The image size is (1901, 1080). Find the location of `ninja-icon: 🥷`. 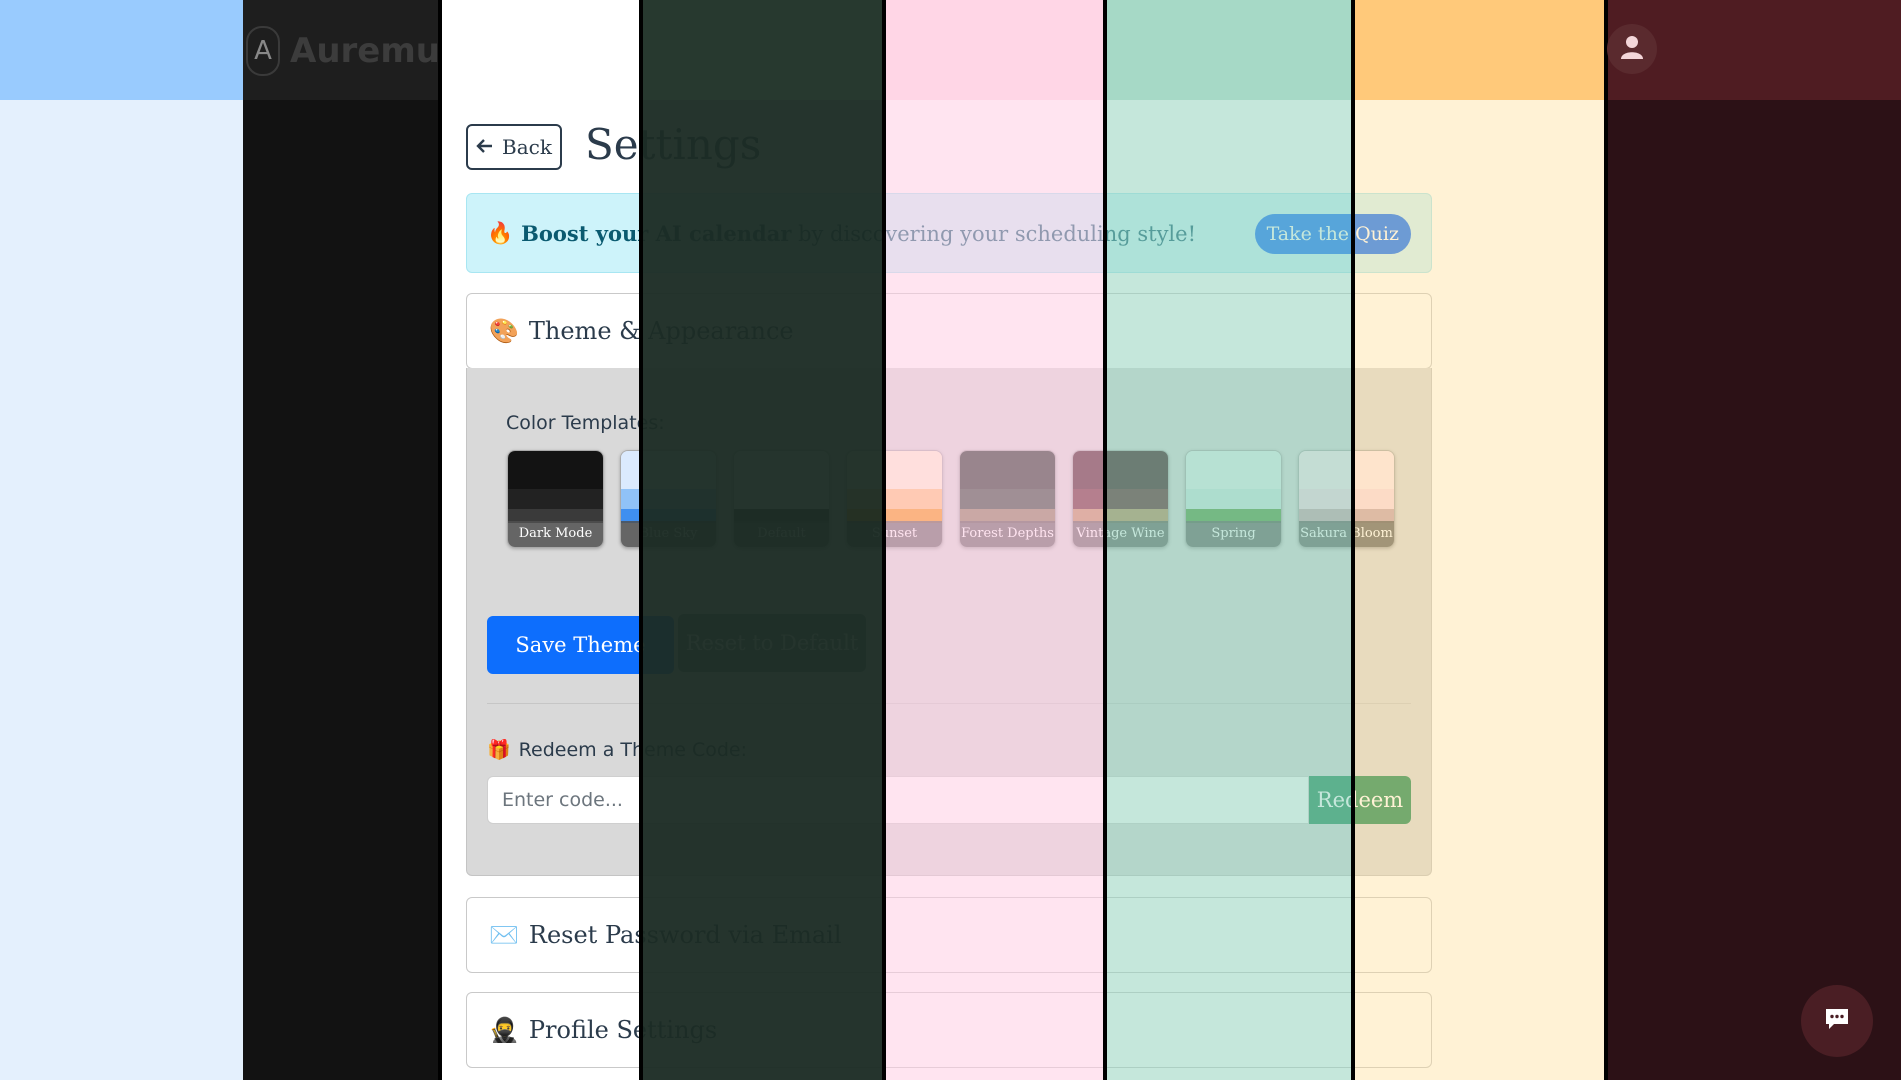

ninja-icon: 🥷 is located at coordinates (504, 1030).